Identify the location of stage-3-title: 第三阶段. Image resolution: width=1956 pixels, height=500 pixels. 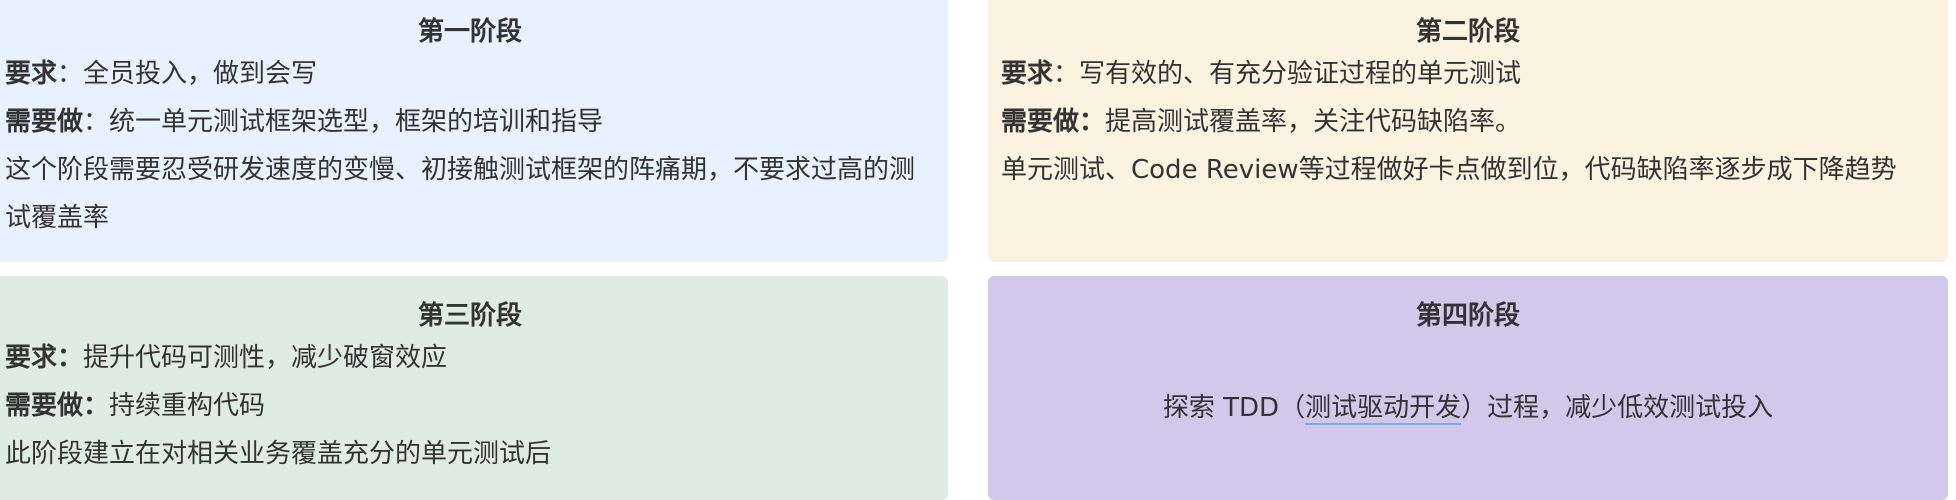
(469, 316).